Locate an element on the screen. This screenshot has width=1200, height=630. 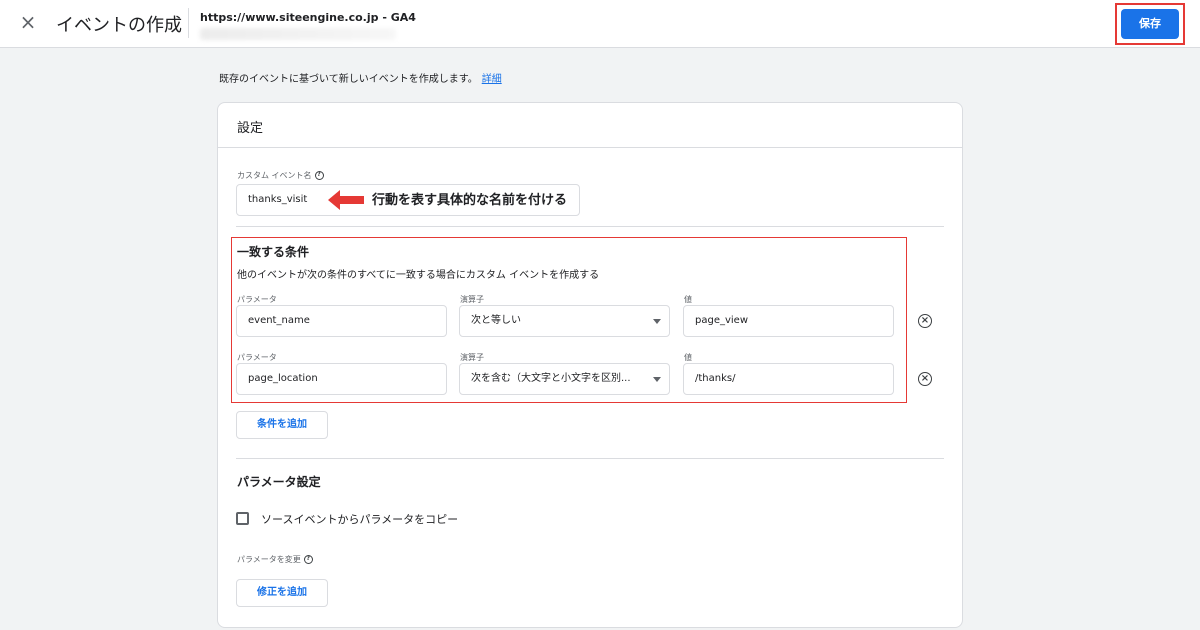
copy-parameters-label: ソースイベントからパラメータをコピー is located at coordinates (359, 519).